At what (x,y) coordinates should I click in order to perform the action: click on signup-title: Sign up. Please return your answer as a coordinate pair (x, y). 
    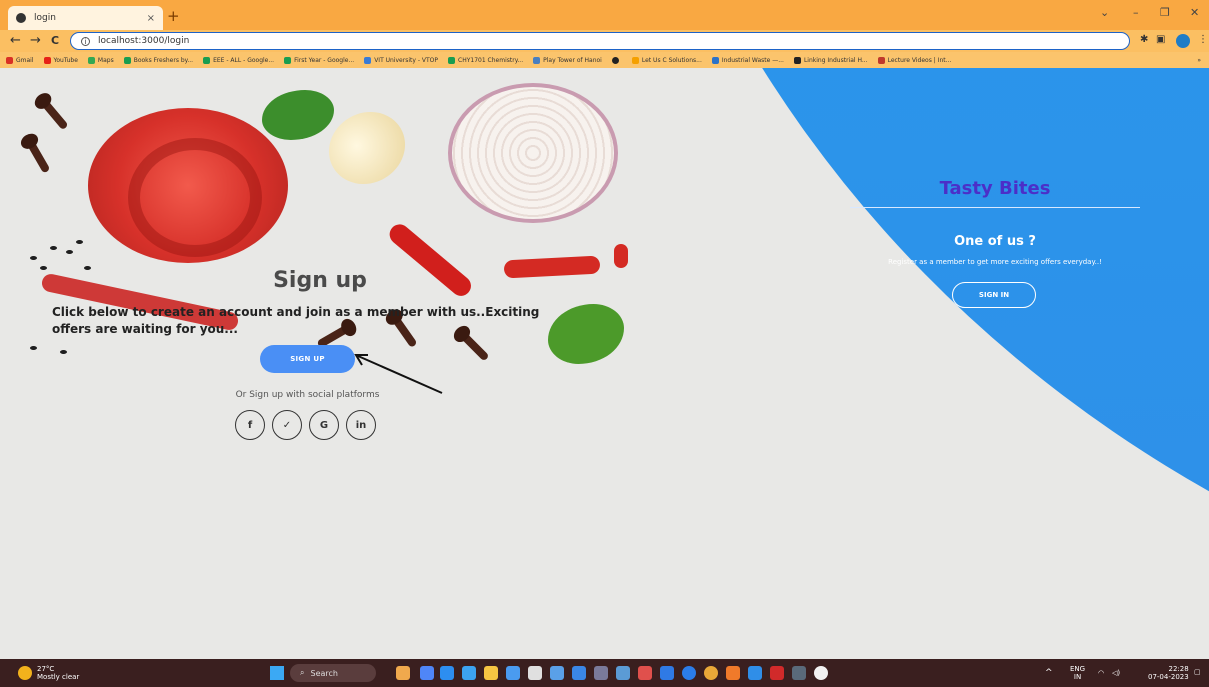
    Looking at the image, I should click on (320, 280).